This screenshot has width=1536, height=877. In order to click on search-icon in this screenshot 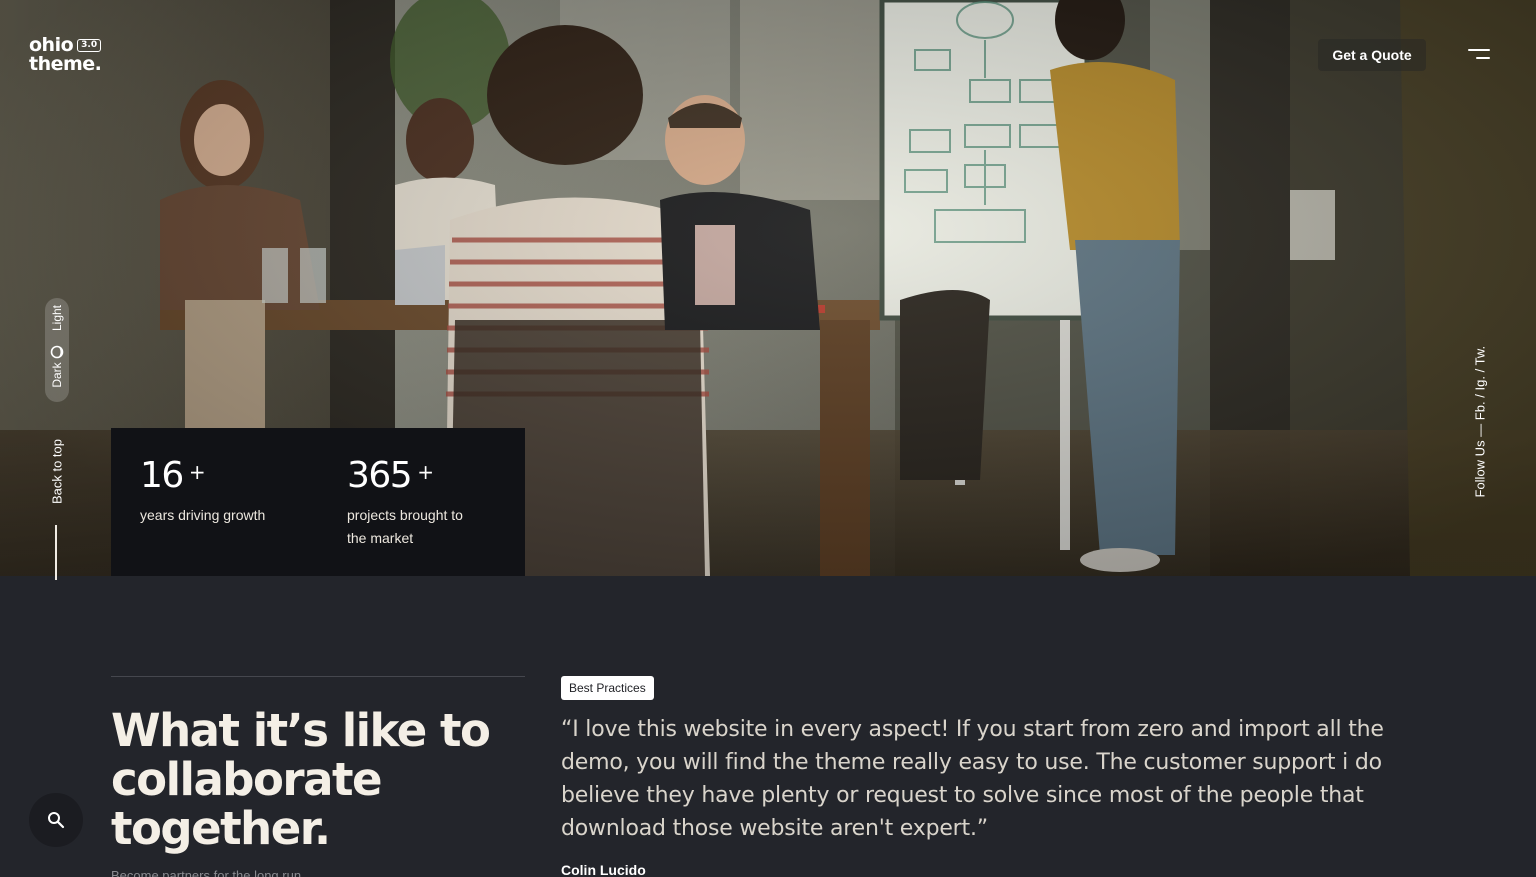, I will do `click(56, 820)`.